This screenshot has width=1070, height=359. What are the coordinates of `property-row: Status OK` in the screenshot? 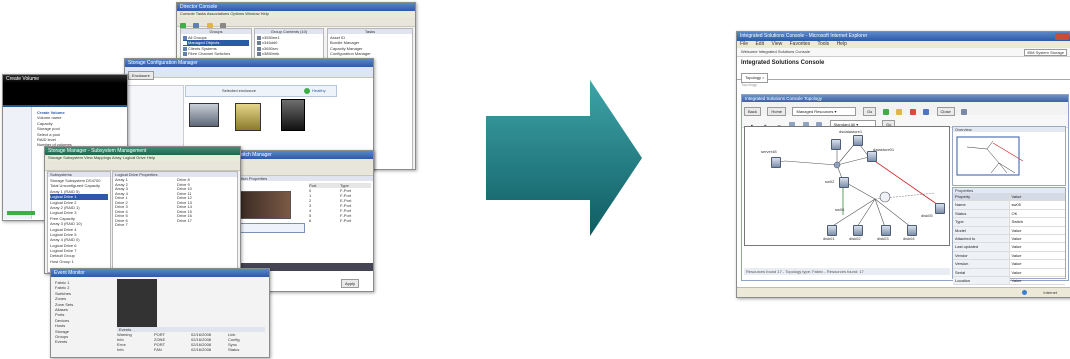 It's located at (1009, 214).